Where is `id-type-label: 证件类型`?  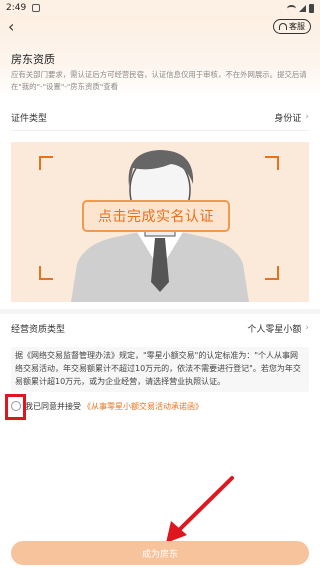 id-type-label: 证件类型 is located at coordinates (29, 118).